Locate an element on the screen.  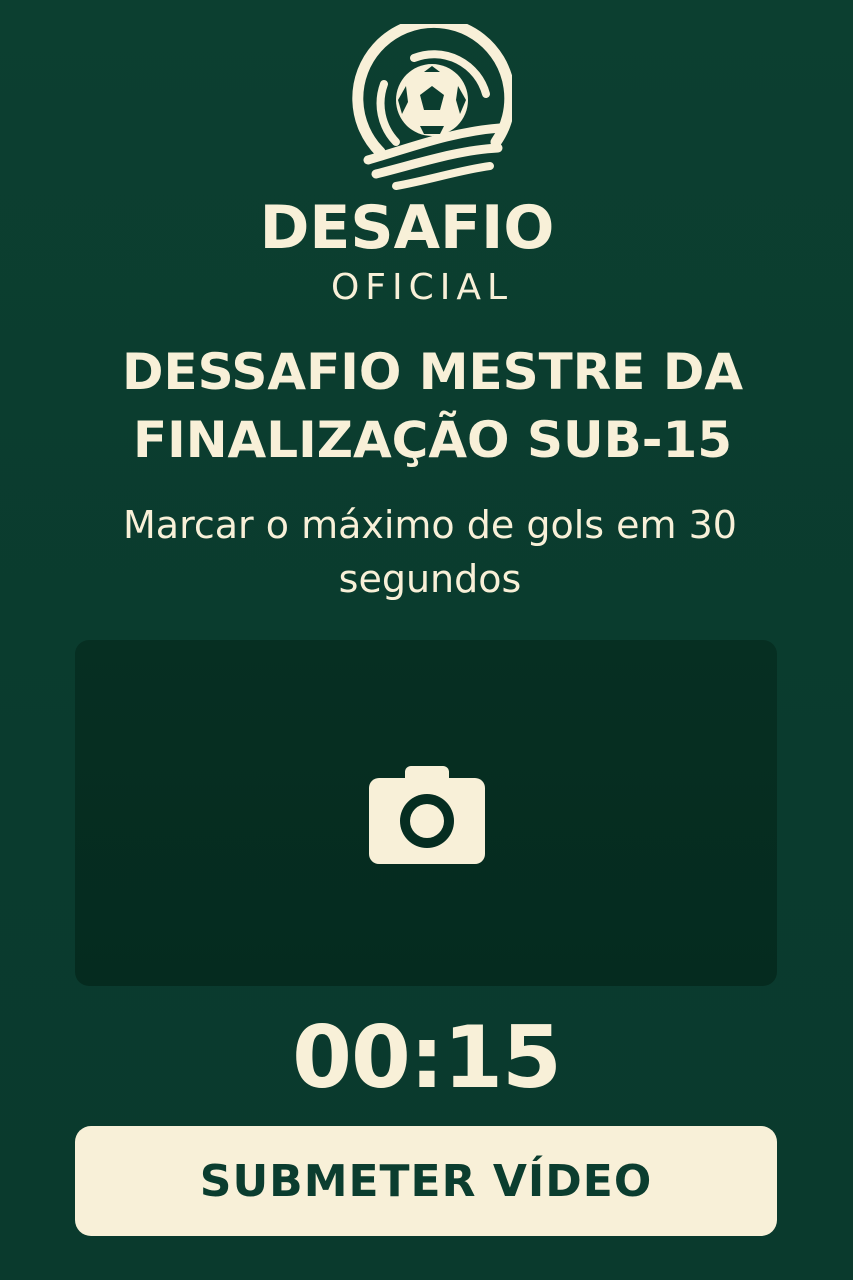
camera-icon is located at coordinates (427, 814).